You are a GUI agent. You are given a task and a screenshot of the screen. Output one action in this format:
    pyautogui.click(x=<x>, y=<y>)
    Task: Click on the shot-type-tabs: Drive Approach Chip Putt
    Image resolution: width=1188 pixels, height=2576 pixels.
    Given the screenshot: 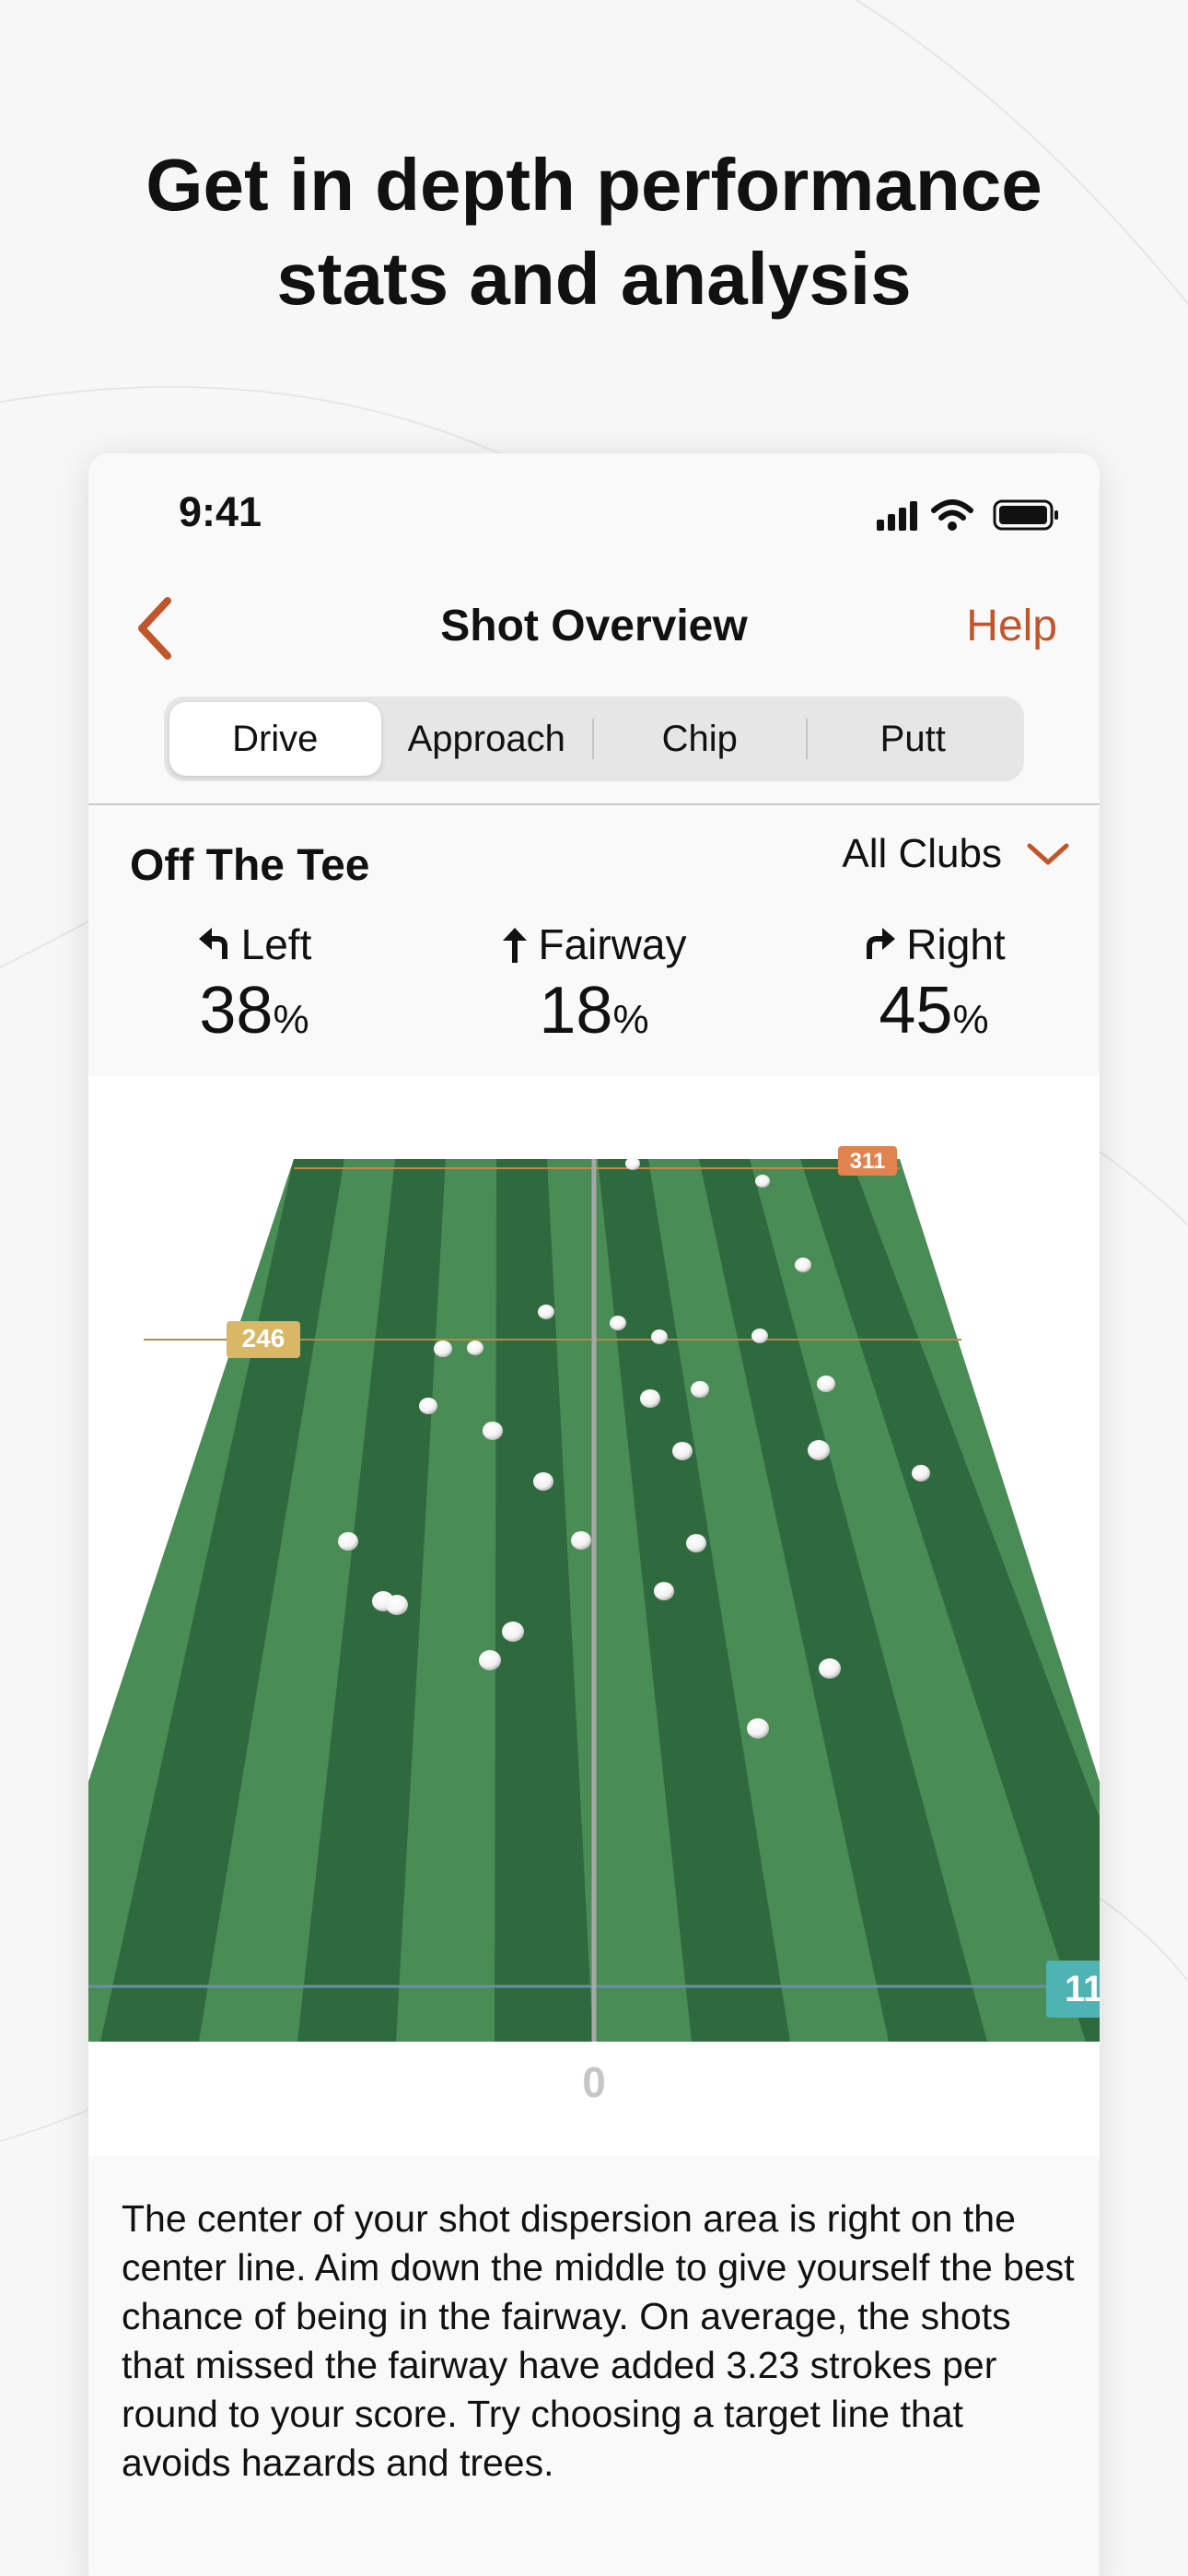 What is the action you would take?
    pyautogui.click(x=594, y=739)
    